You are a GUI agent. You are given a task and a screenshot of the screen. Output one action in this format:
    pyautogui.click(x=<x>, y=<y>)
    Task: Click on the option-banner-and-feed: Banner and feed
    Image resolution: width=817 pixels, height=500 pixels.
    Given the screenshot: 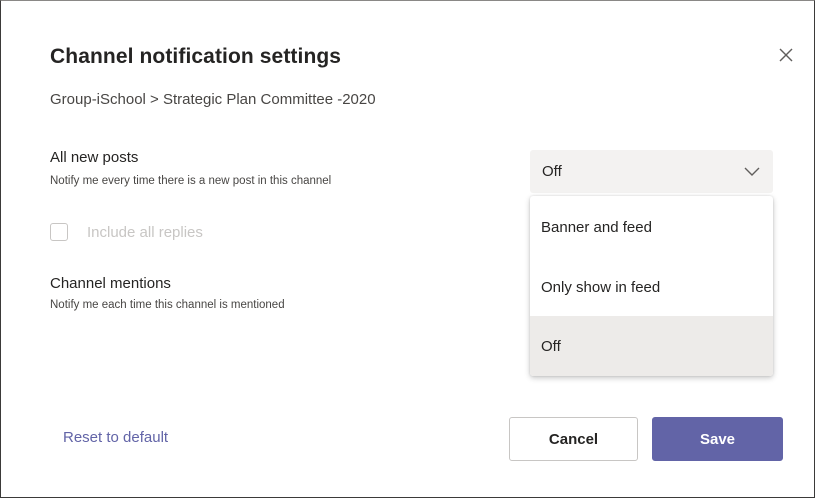 What is the action you would take?
    pyautogui.click(x=651, y=227)
    